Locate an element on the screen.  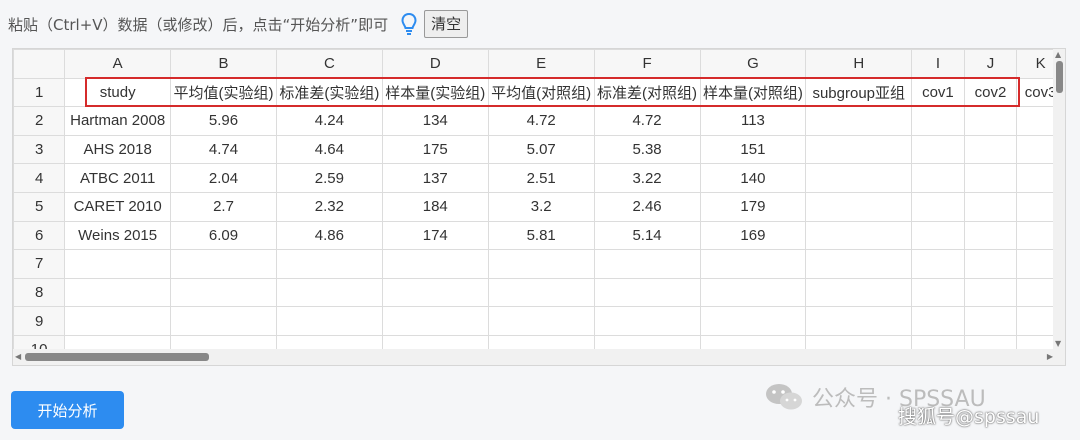
grid-cell: 184 is located at coordinates (435, 206).